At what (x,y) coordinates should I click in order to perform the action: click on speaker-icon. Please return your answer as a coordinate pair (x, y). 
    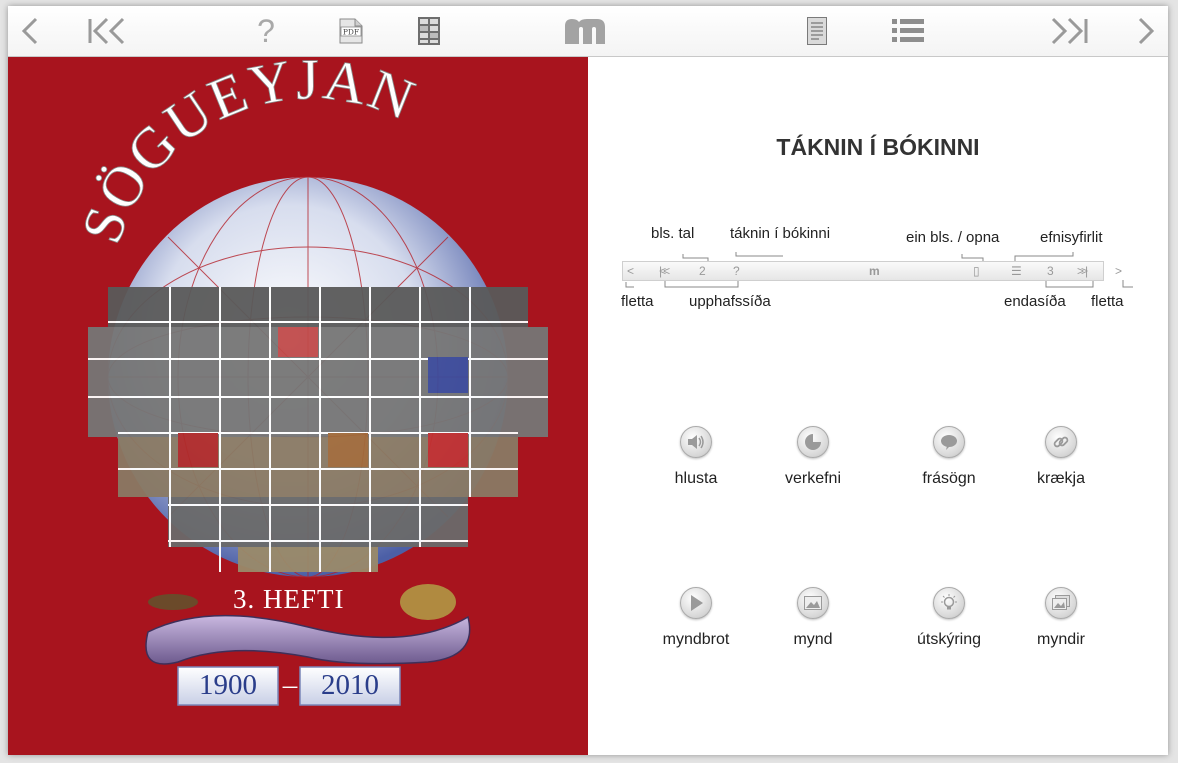
    Looking at the image, I should click on (696, 442).